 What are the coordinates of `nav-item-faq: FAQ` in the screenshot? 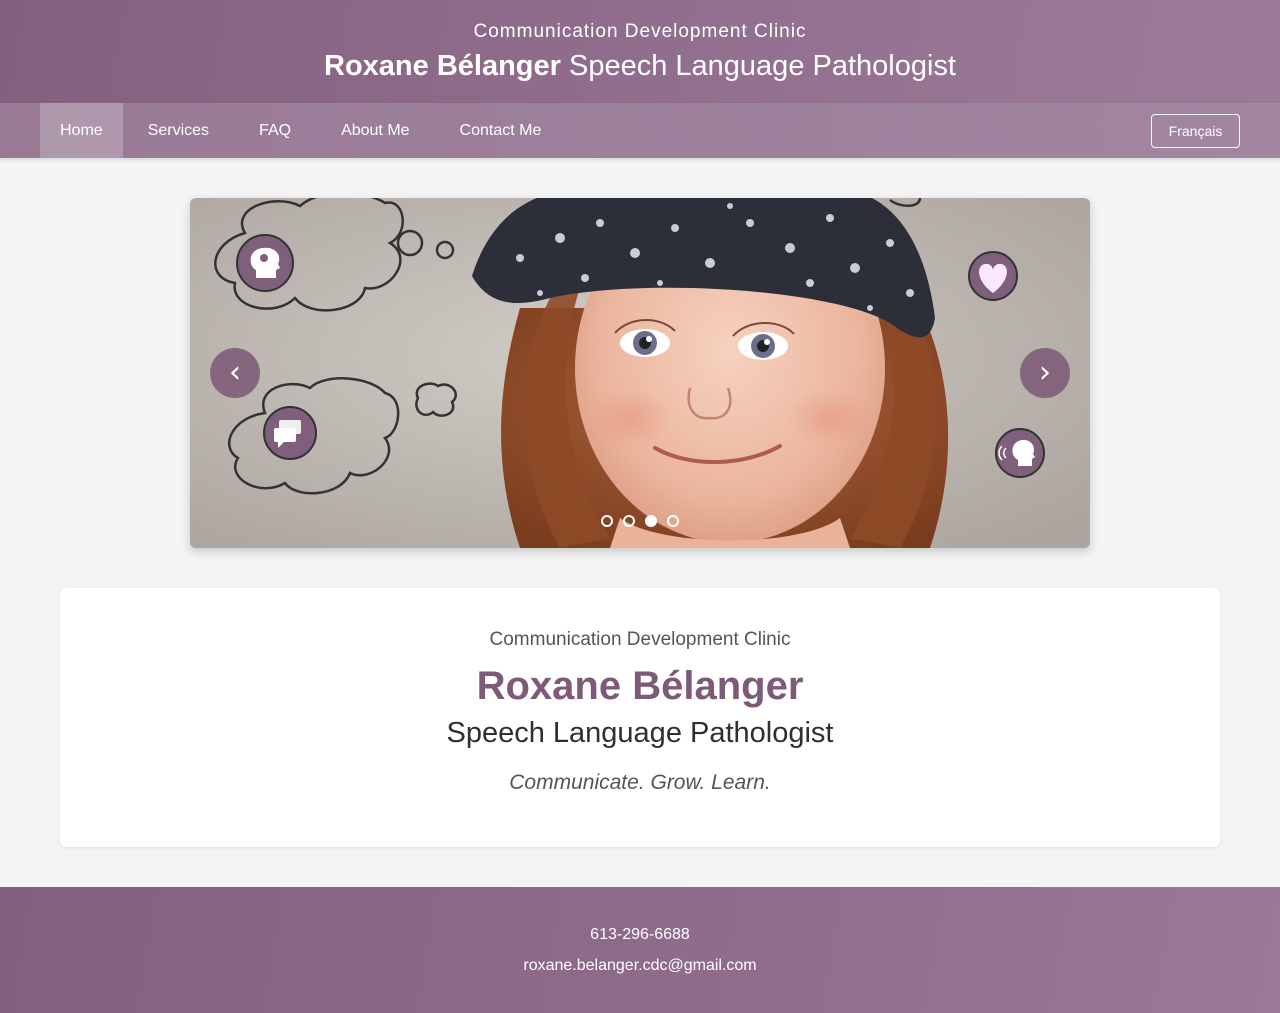 It's located at (275, 130).